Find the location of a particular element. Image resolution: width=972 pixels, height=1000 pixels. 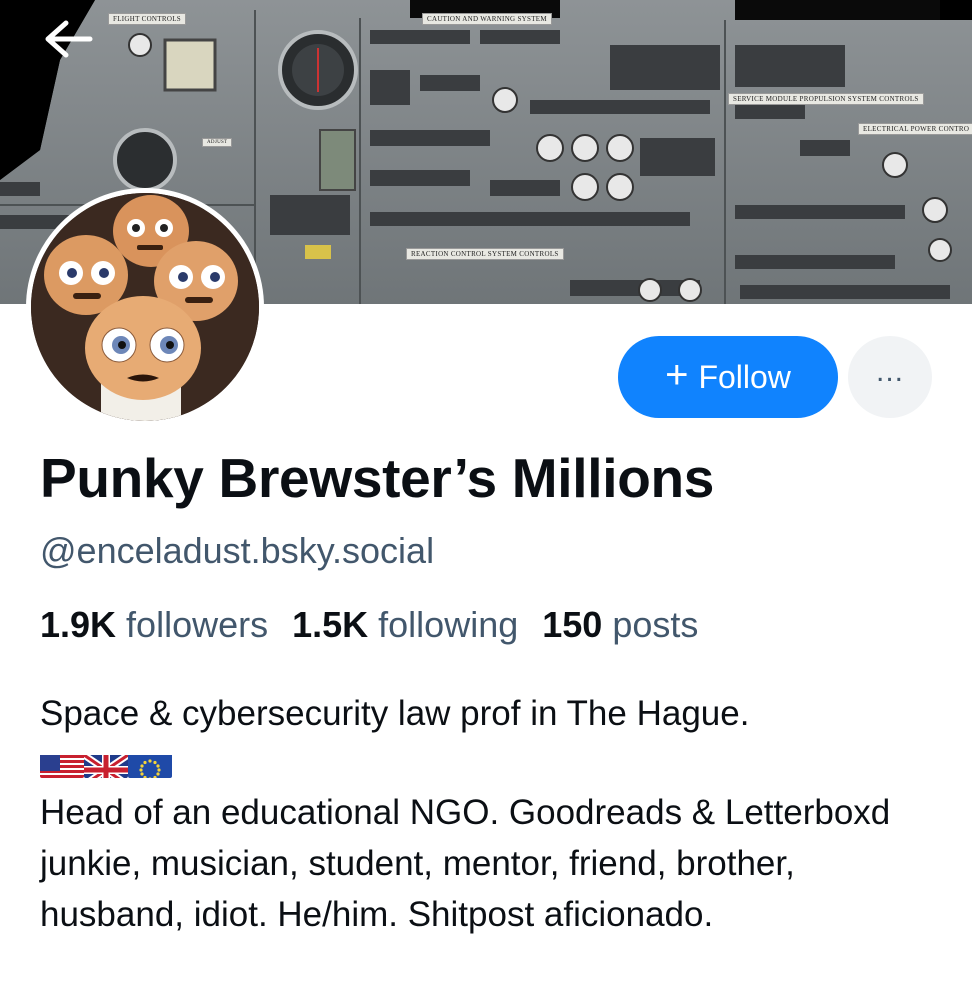

profile-stats: 1.9K followers 1.5K following 150 posts is located at coordinates (369, 625).